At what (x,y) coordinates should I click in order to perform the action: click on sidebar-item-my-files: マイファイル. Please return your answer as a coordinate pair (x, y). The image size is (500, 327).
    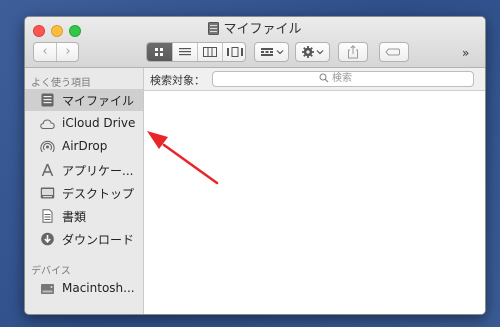
    Looking at the image, I should click on (84, 100).